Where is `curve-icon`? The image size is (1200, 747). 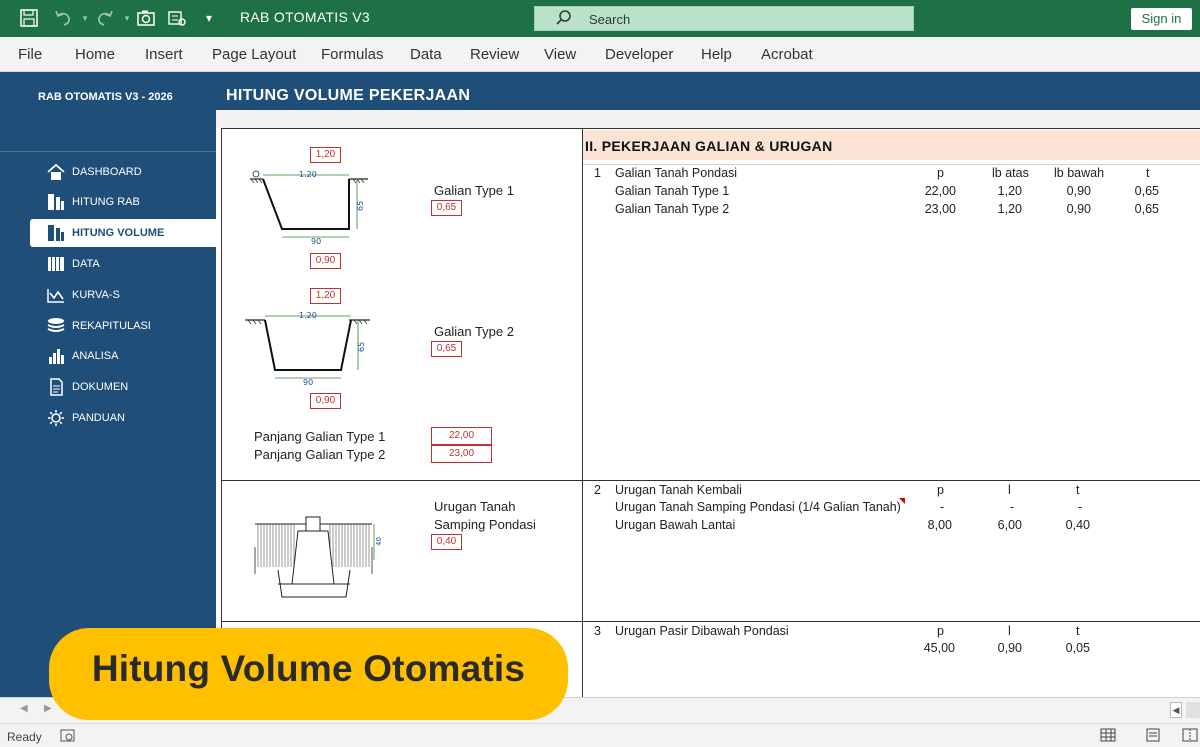
curve-icon is located at coordinates (55, 296).